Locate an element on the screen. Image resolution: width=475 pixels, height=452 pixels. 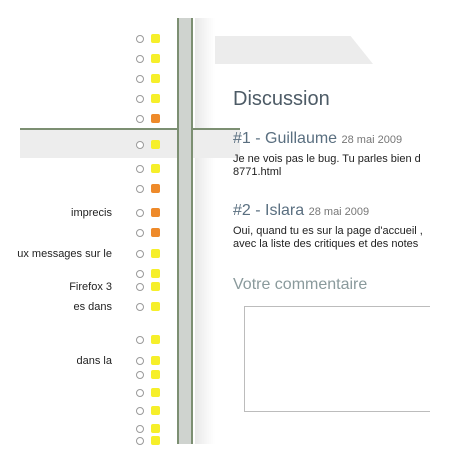
comment-number: #1 is located at coordinates (242, 138).